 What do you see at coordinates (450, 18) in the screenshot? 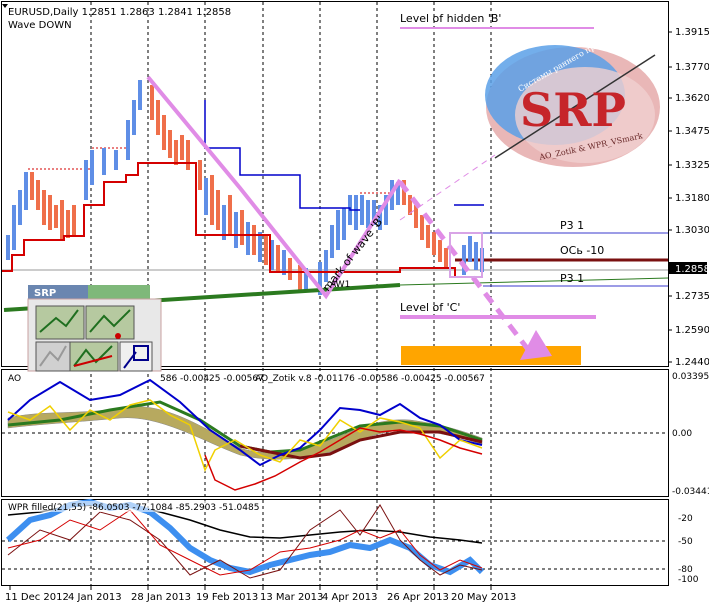
I see `level-hidden-b-label: Level of hidden 'B'` at bounding box center [450, 18].